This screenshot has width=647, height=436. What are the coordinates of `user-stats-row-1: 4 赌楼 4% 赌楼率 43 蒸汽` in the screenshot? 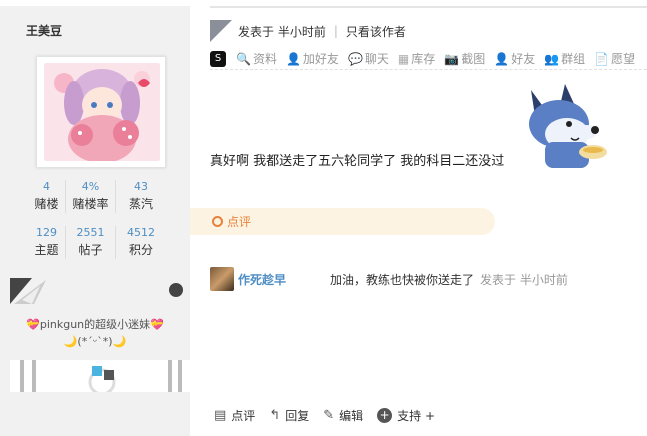 It's located at (98, 196).